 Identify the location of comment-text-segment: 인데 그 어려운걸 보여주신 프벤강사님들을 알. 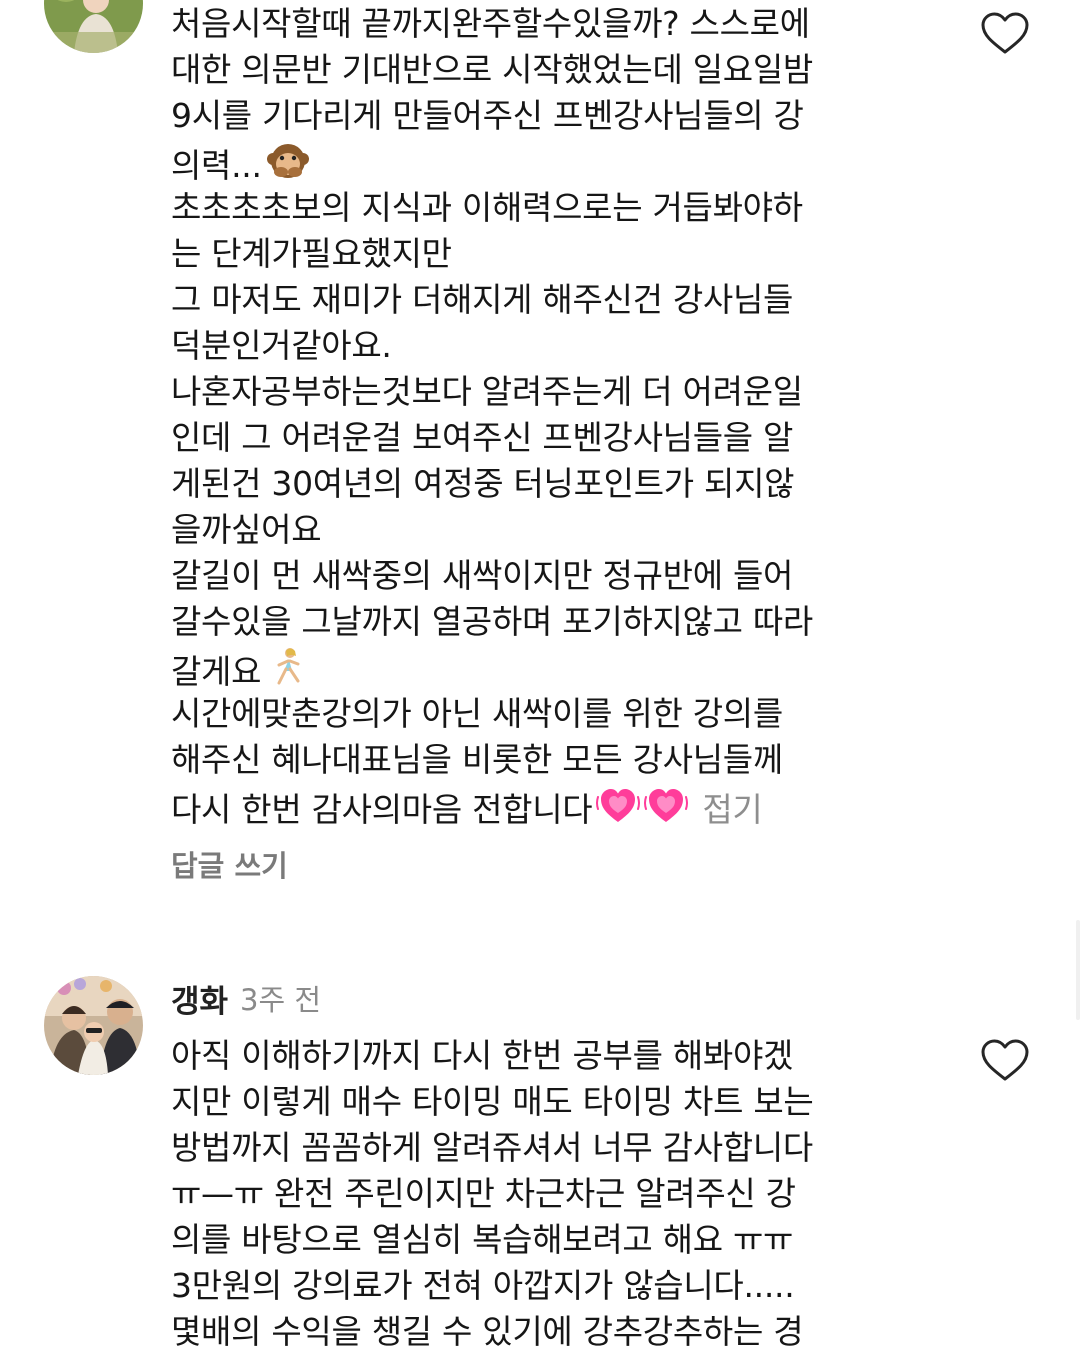
(482, 437).